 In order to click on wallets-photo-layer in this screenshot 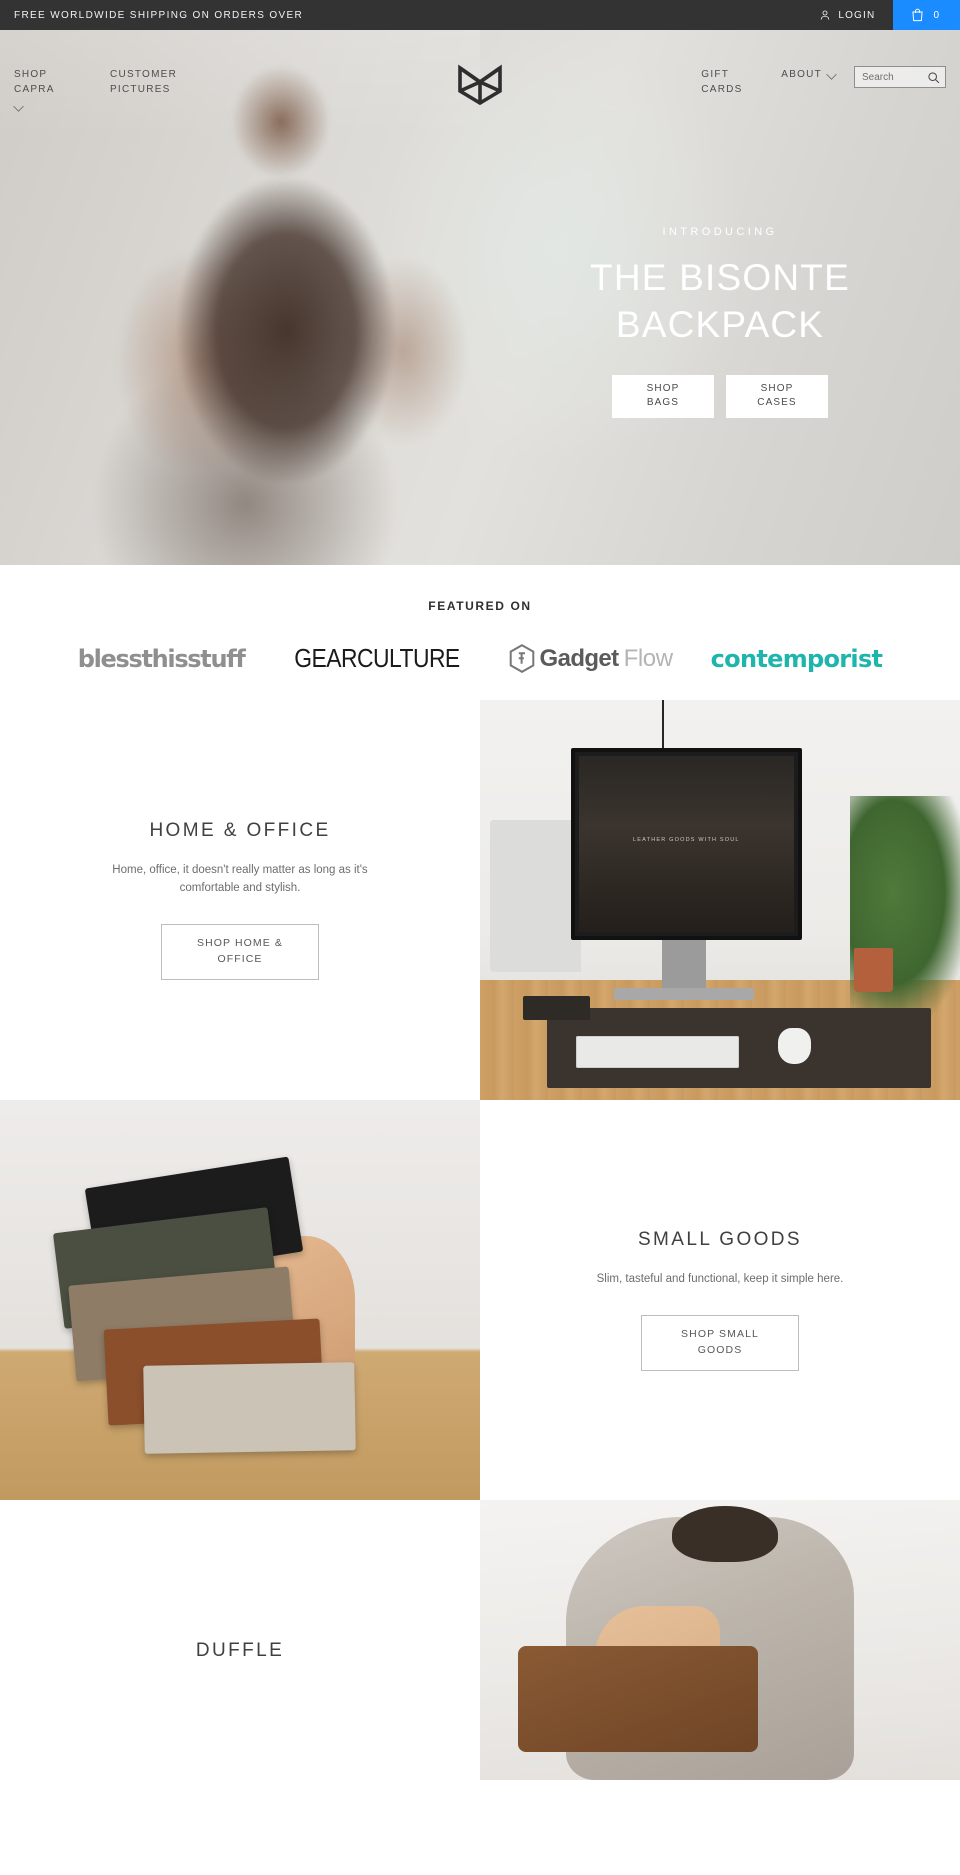, I will do `click(240, 1300)`.